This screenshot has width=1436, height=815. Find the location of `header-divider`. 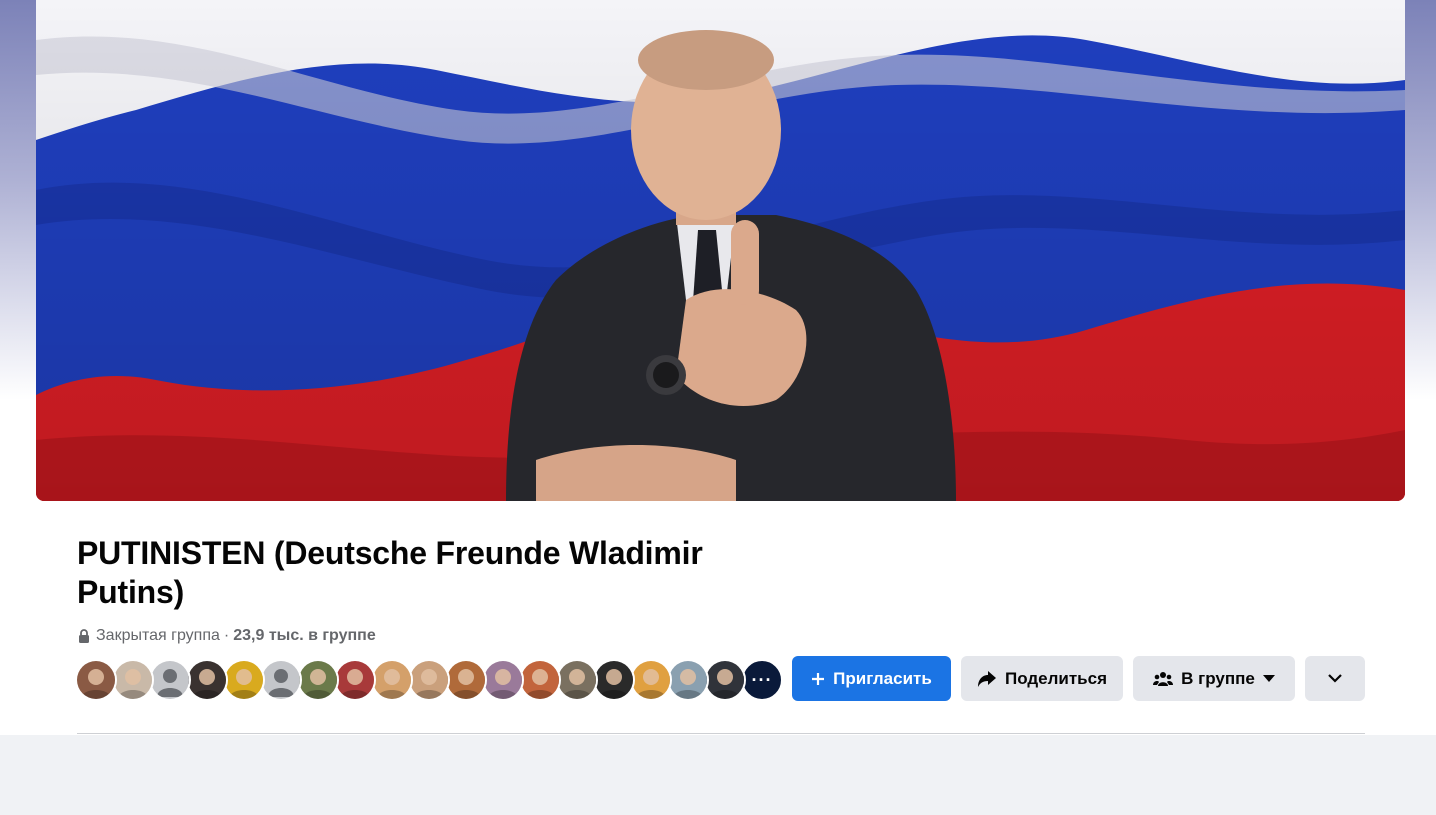

header-divider is located at coordinates (721, 733).